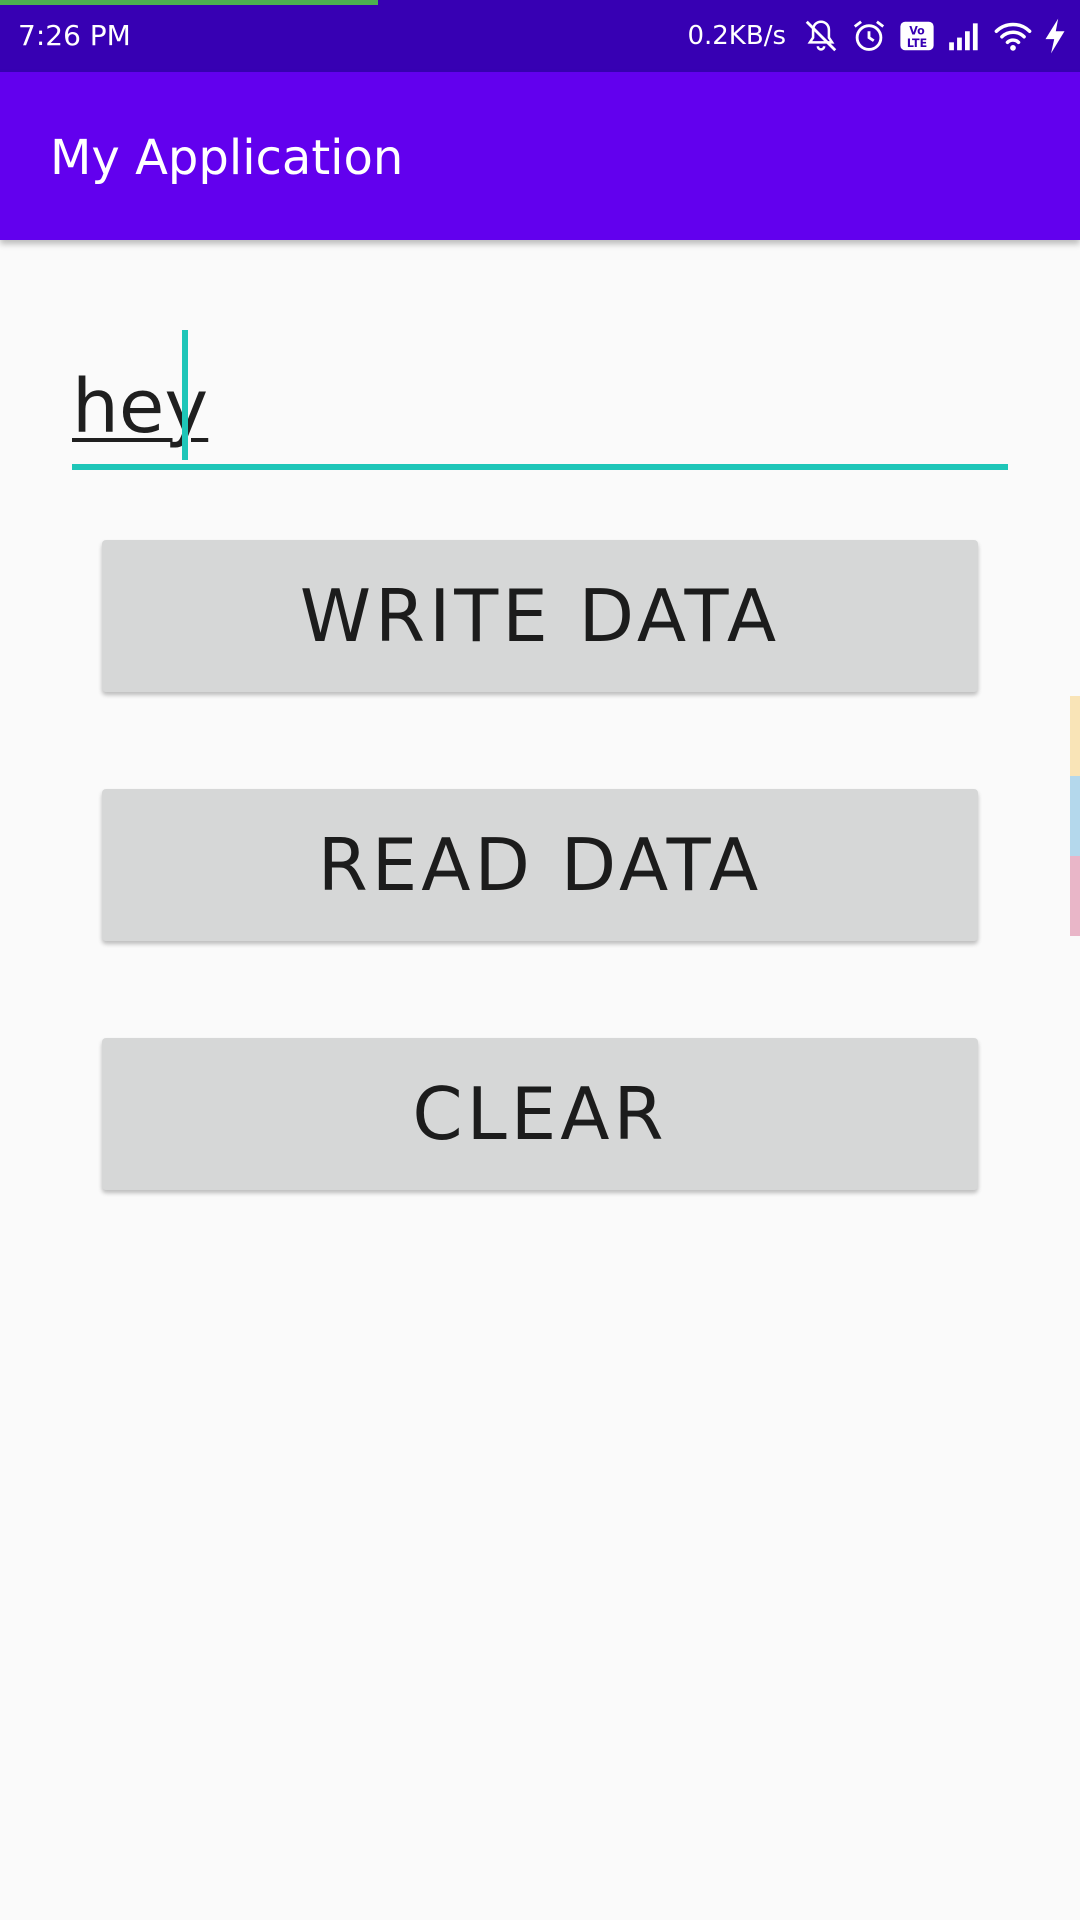 This screenshot has height=1920, width=1080. Describe the element at coordinates (821, 36) in the screenshot. I see `bell-muted-icon` at that location.